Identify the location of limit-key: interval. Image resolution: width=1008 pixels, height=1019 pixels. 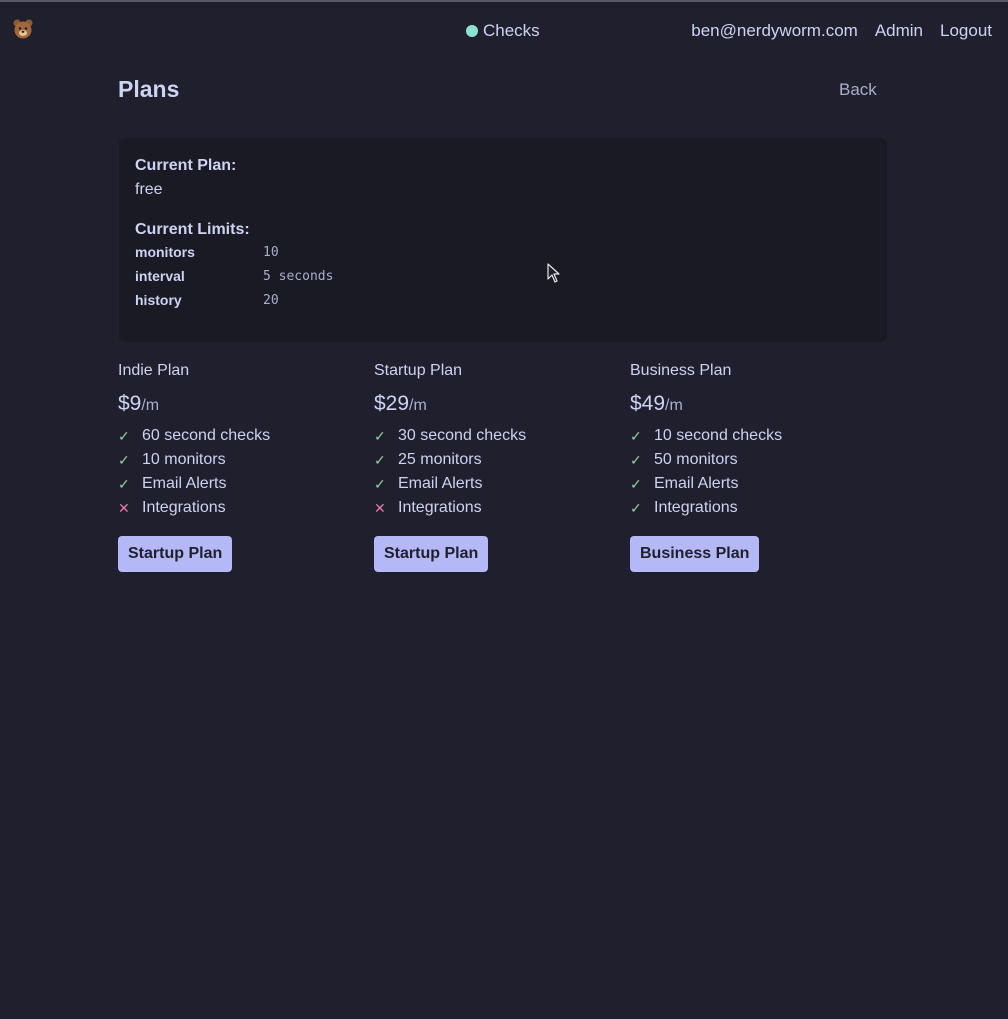
(160, 276).